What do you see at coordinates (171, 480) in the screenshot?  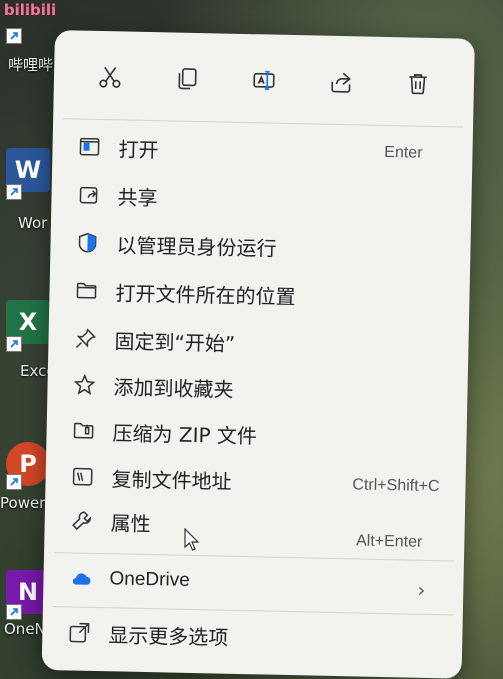 I see `menu-item-label: 复制文件地址` at bounding box center [171, 480].